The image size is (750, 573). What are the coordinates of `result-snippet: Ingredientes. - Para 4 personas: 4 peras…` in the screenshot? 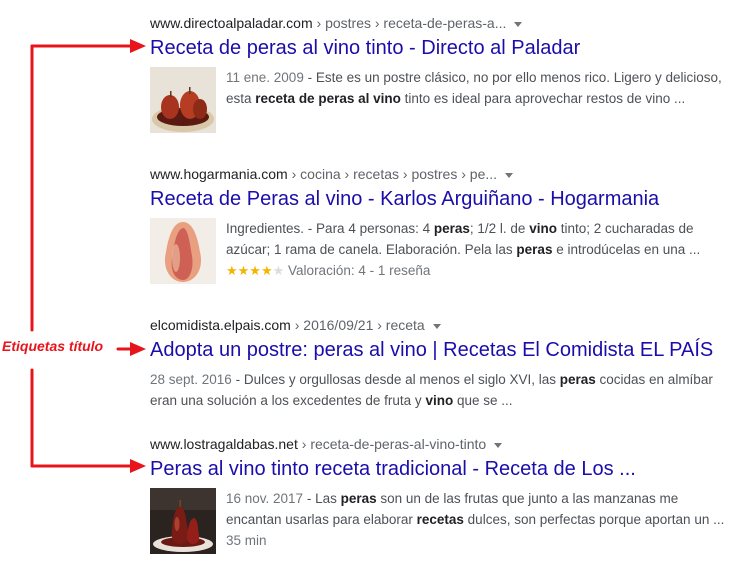 It's located at (463, 249).